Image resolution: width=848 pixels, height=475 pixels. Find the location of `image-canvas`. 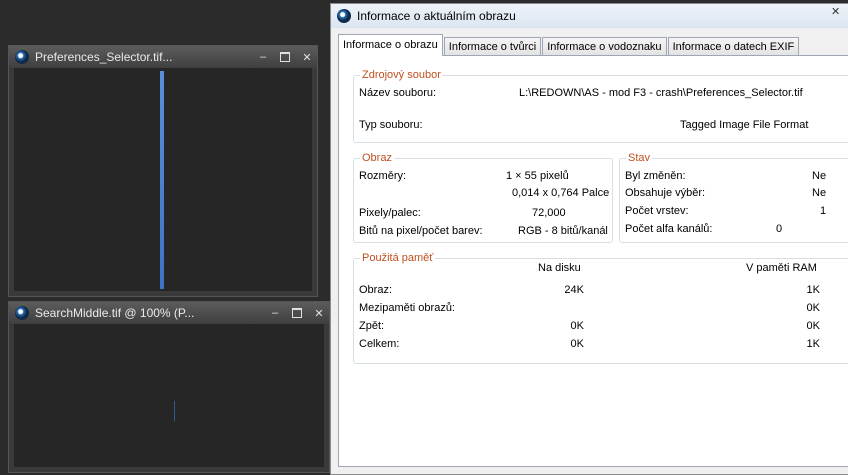

image-canvas is located at coordinates (169, 395).